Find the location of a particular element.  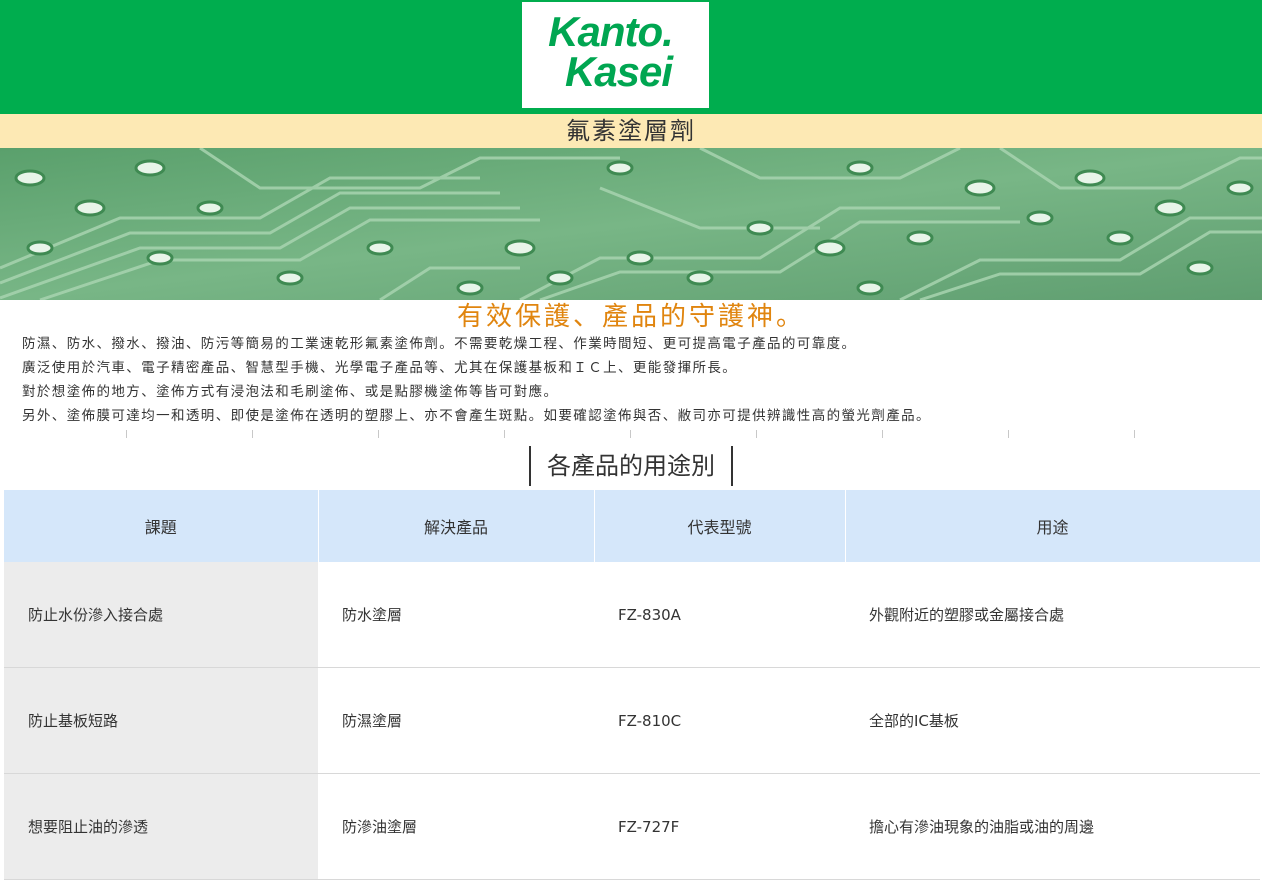

section-title-text: 各產品的用途別 is located at coordinates (631, 466).